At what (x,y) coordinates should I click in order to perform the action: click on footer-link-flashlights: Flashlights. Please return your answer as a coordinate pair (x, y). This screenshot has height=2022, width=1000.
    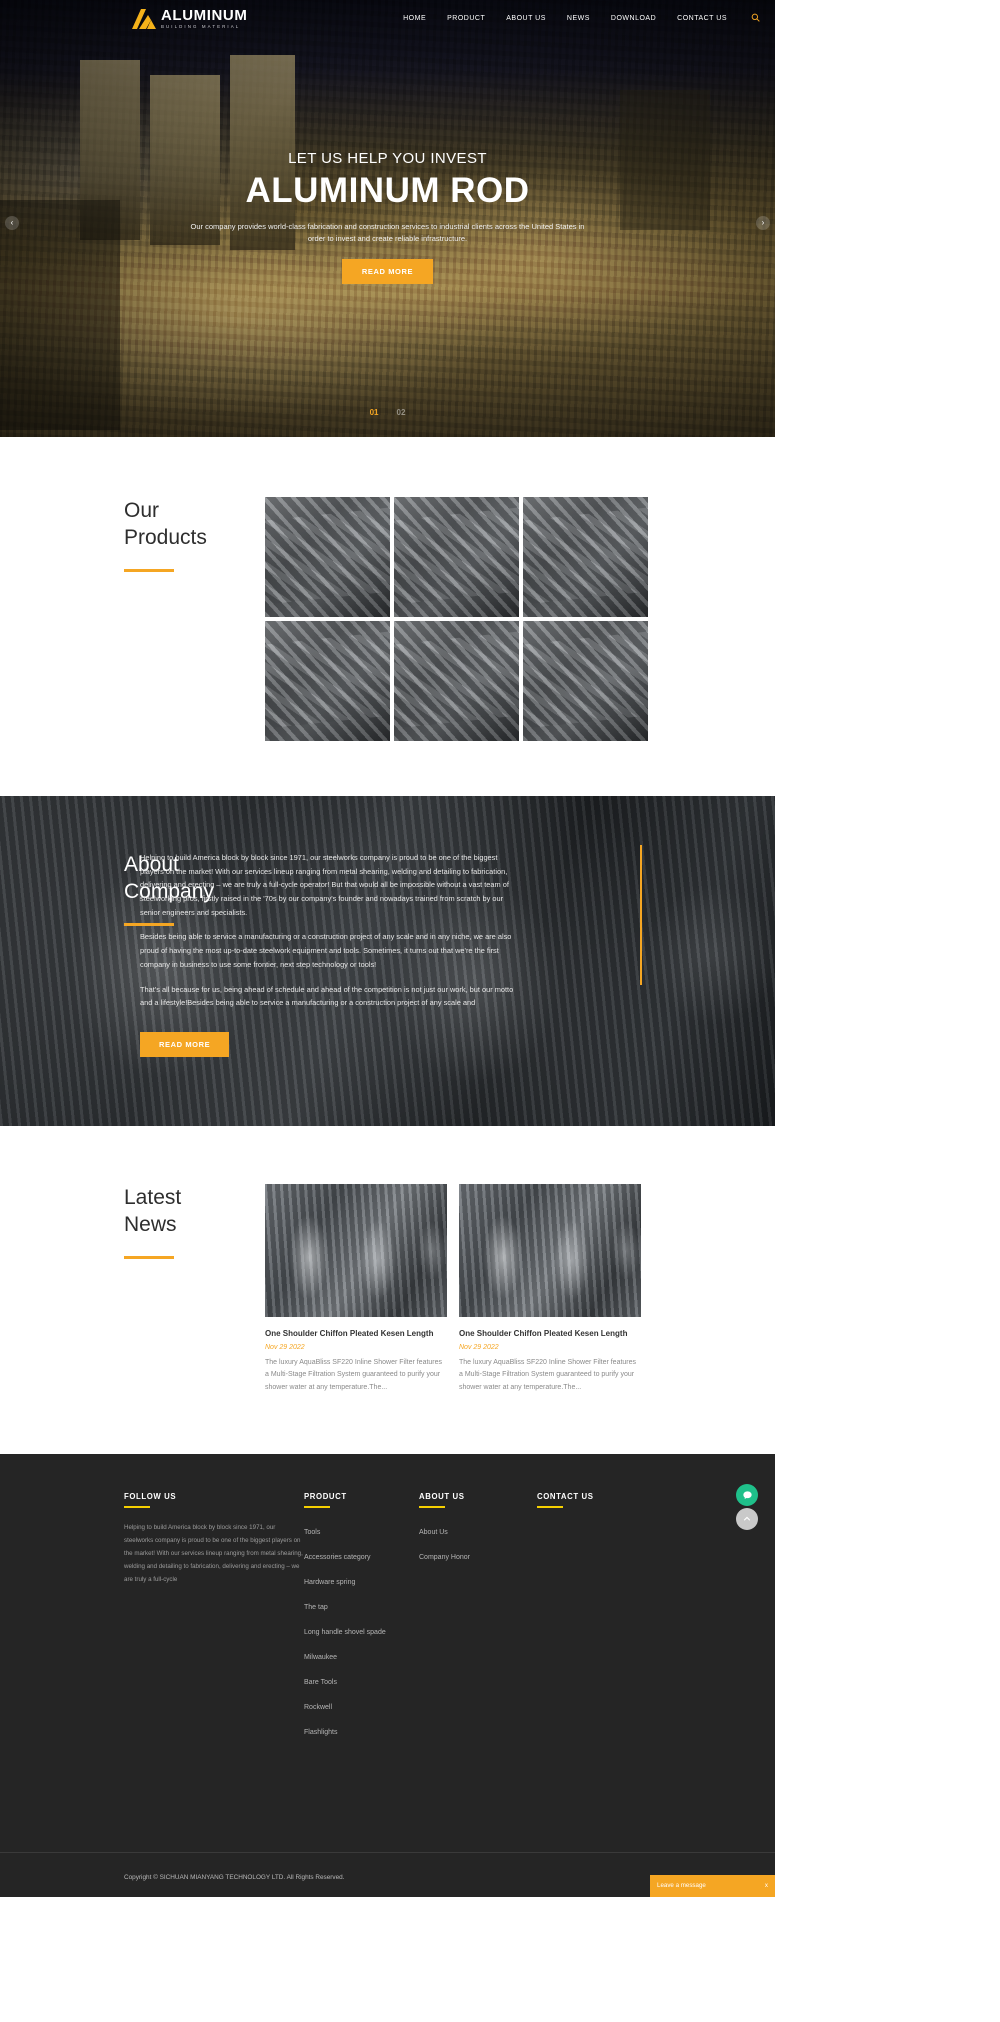
    Looking at the image, I should click on (320, 1732).